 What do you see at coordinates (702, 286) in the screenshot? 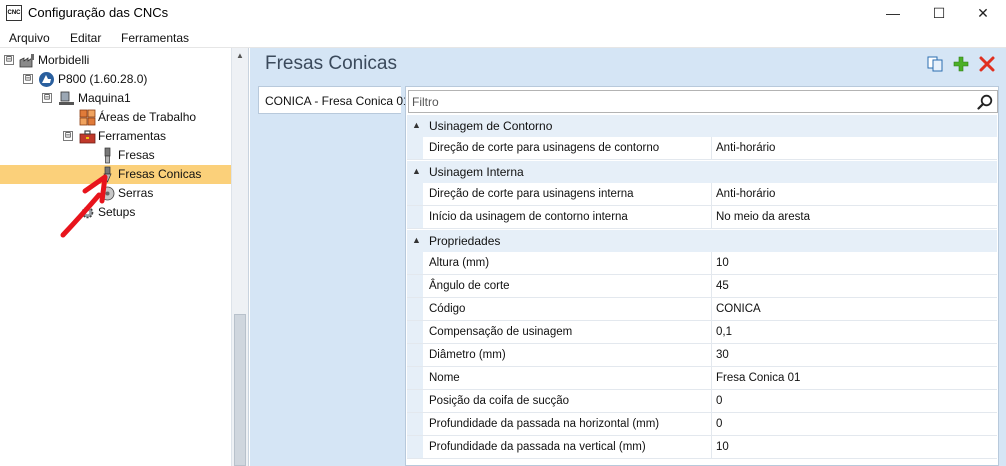
I see `property-row: Ângulo de corte 45` at bounding box center [702, 286].